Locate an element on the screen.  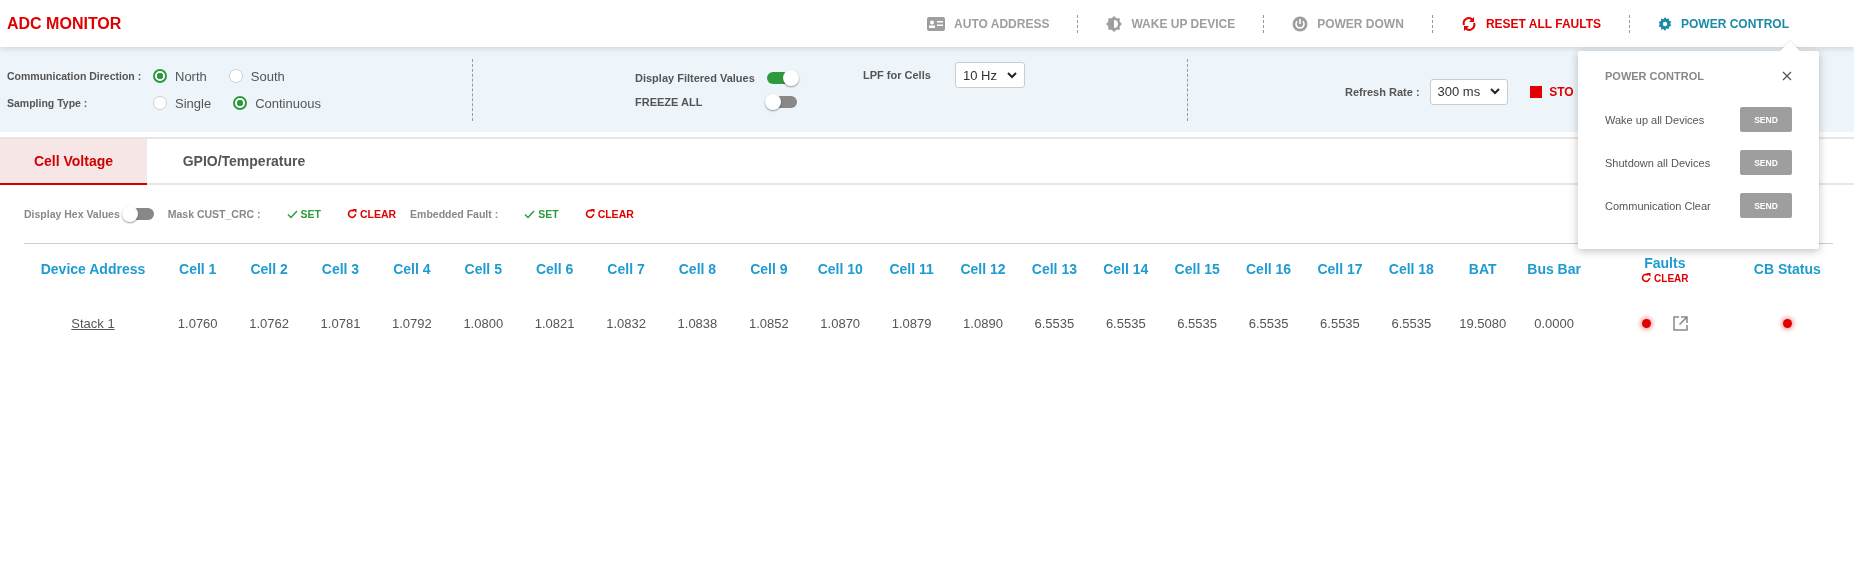
column-header: CB Status is located at coordinates (1787, 269).